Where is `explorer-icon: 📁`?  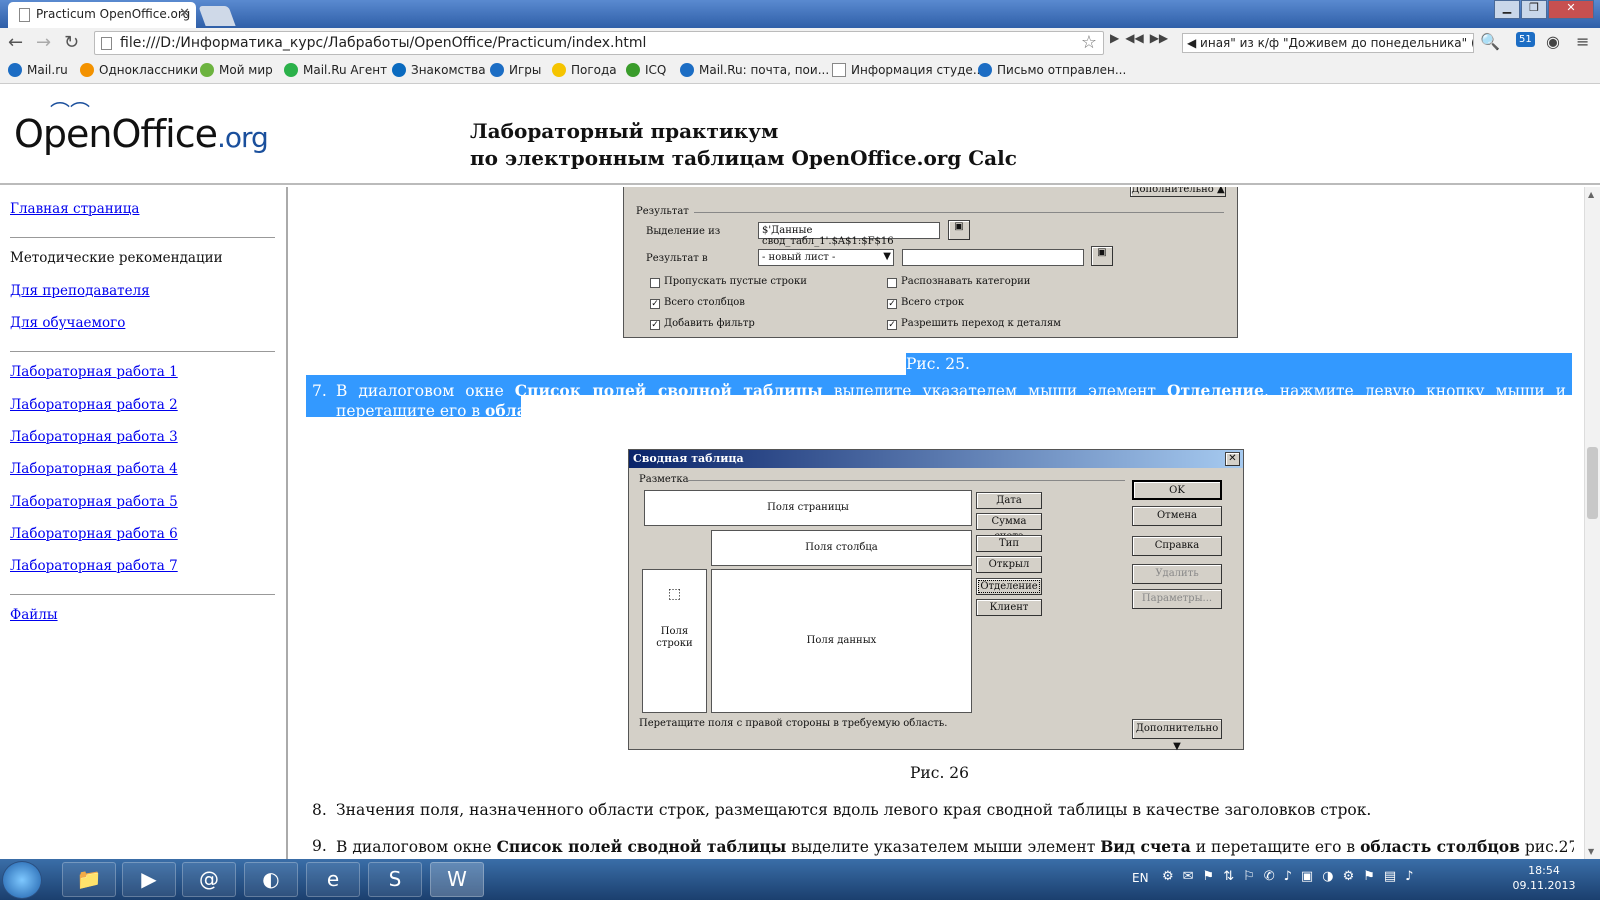 explorer-icon: 📁 is located at coordinates (89, 879).